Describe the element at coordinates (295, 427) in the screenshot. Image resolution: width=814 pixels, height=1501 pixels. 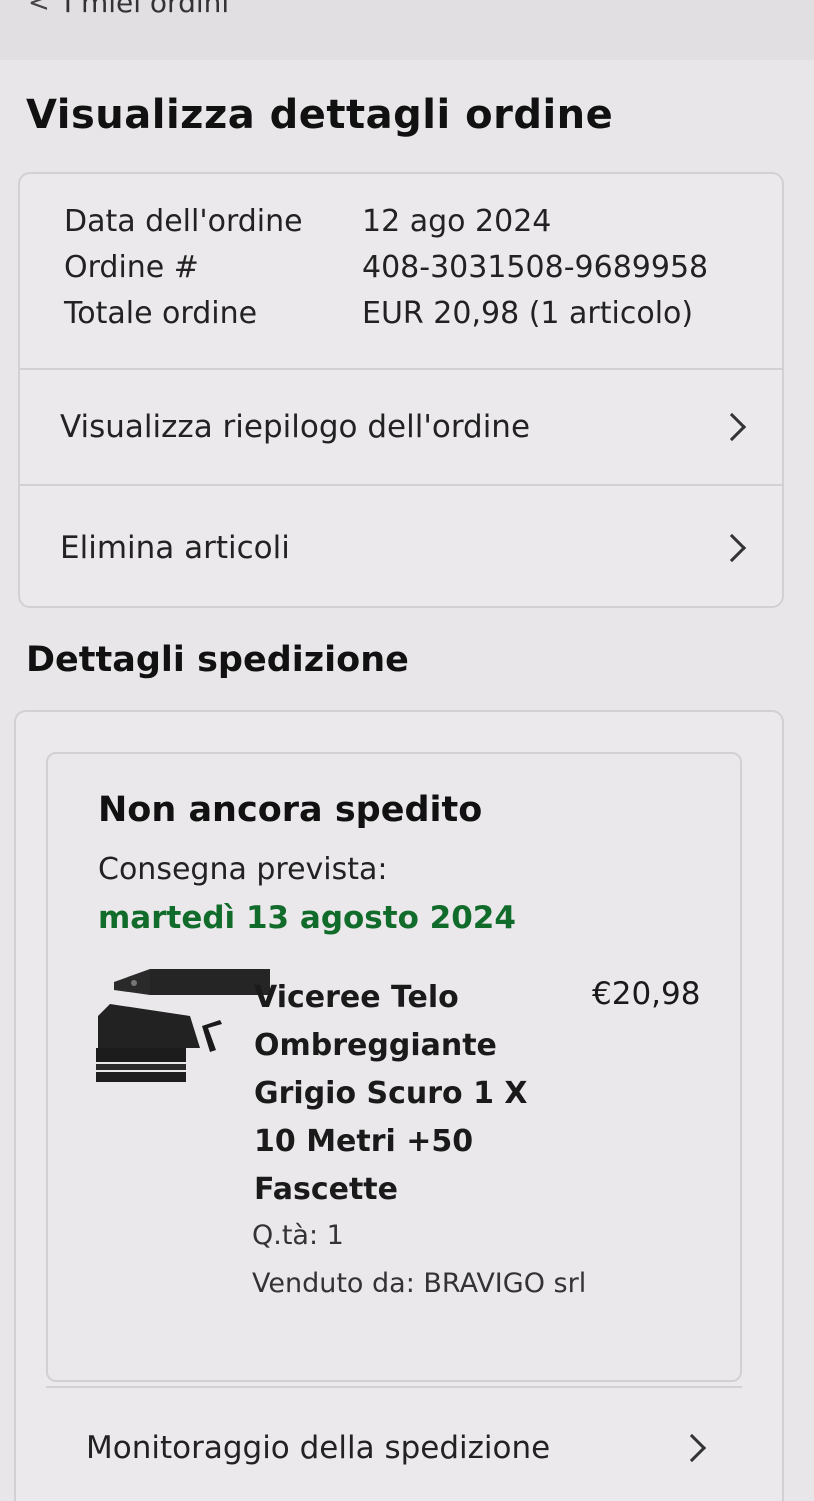
I see `view-order-summary-label: Visualizza riepilogo dell'ordine` at that location.